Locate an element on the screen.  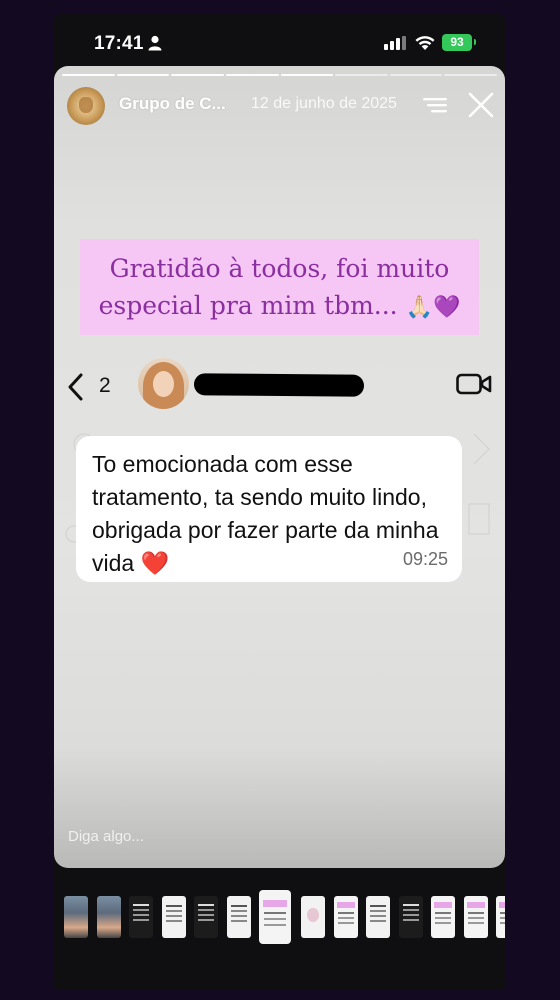
chevron-left-icon is located at coordinates (75, 387).